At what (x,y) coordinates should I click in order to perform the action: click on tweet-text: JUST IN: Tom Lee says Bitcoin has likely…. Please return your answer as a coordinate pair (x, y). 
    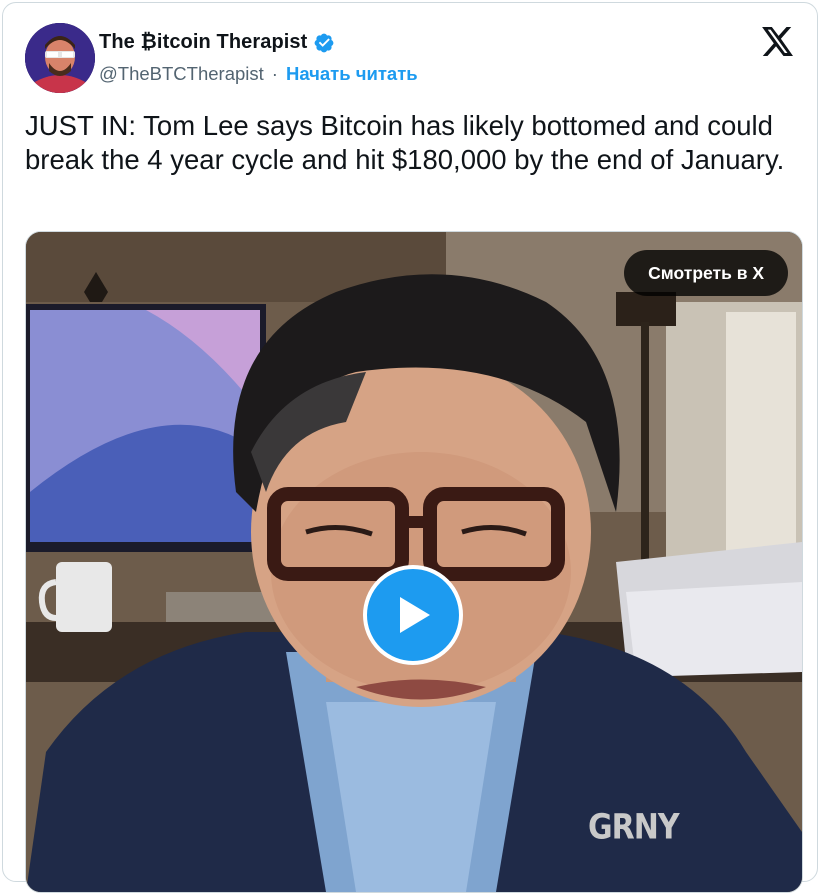
    Looking at the image, I should click on (405, 142).